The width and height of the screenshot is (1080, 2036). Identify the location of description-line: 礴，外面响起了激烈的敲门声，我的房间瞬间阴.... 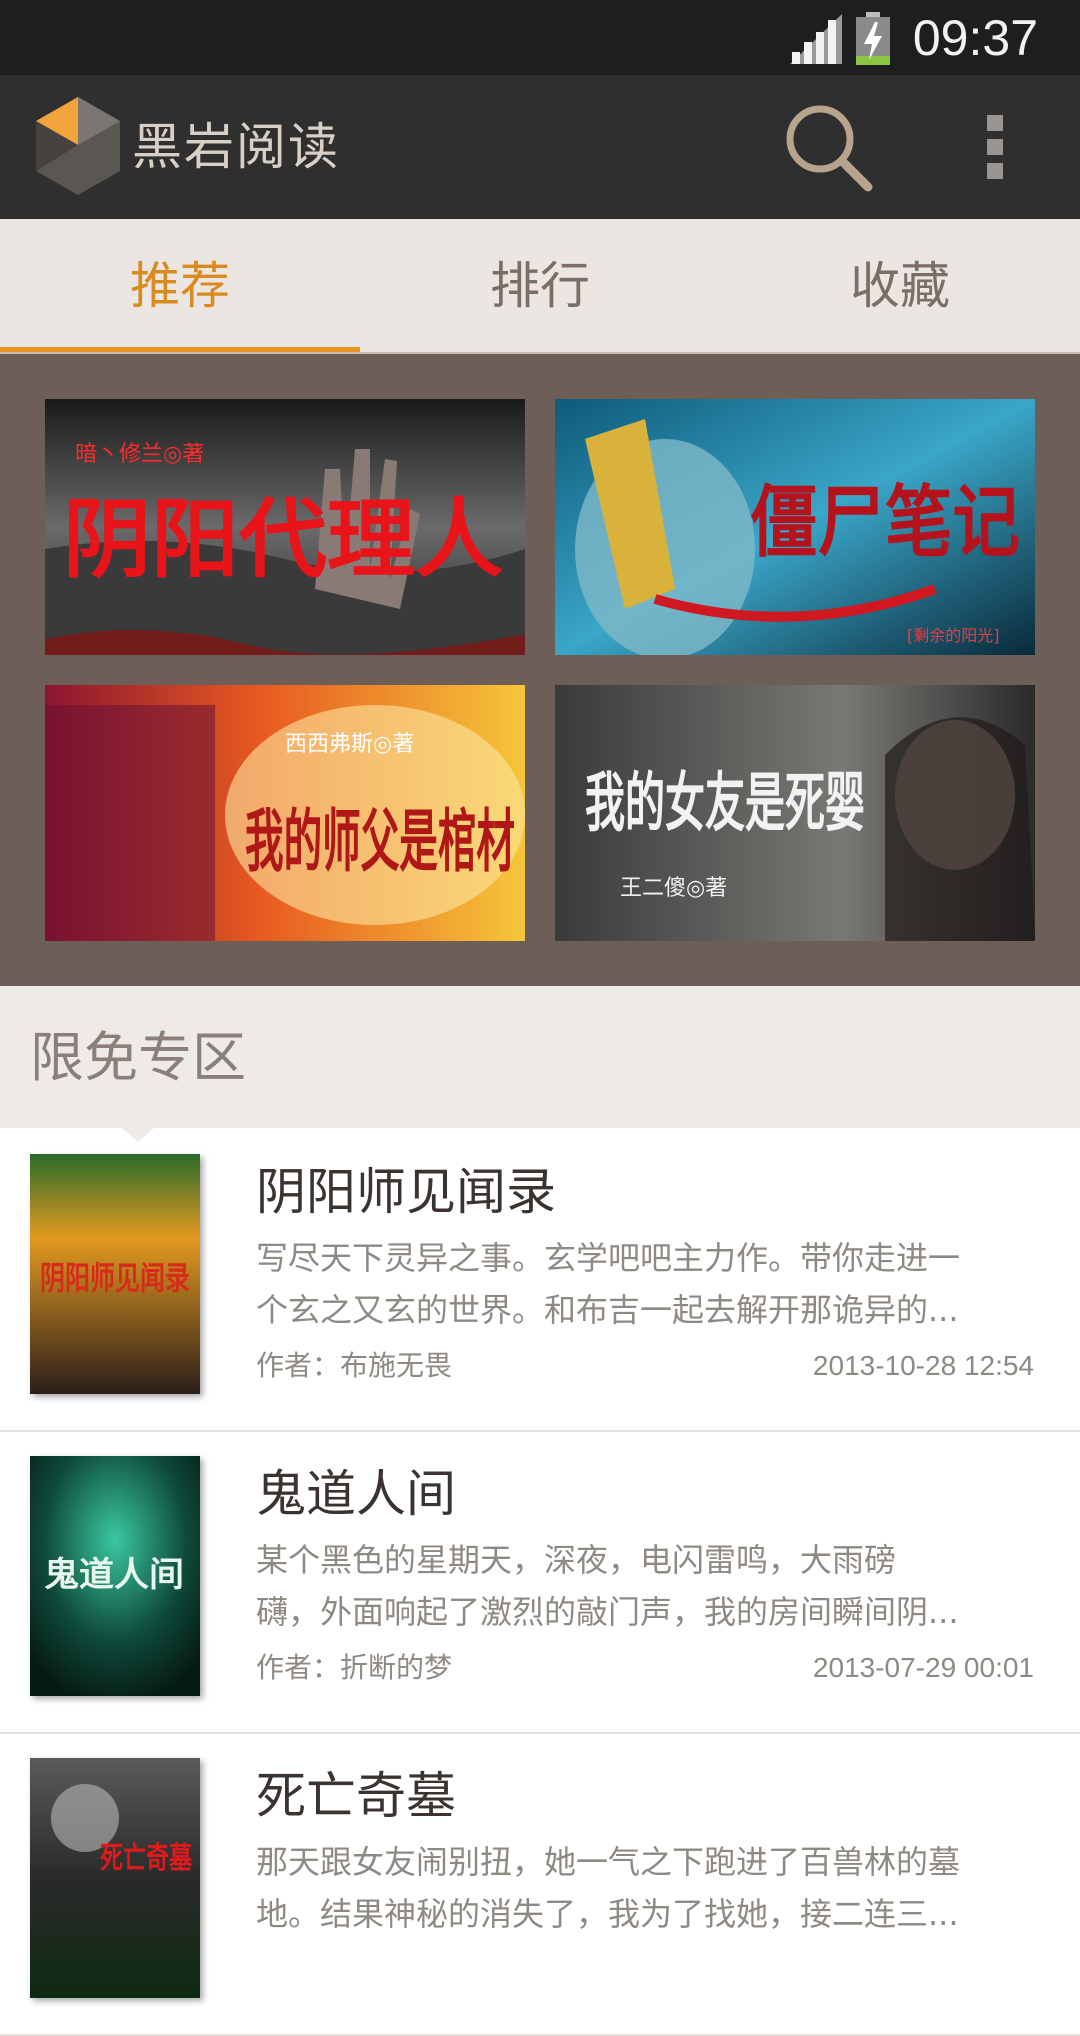
(607, 1612).